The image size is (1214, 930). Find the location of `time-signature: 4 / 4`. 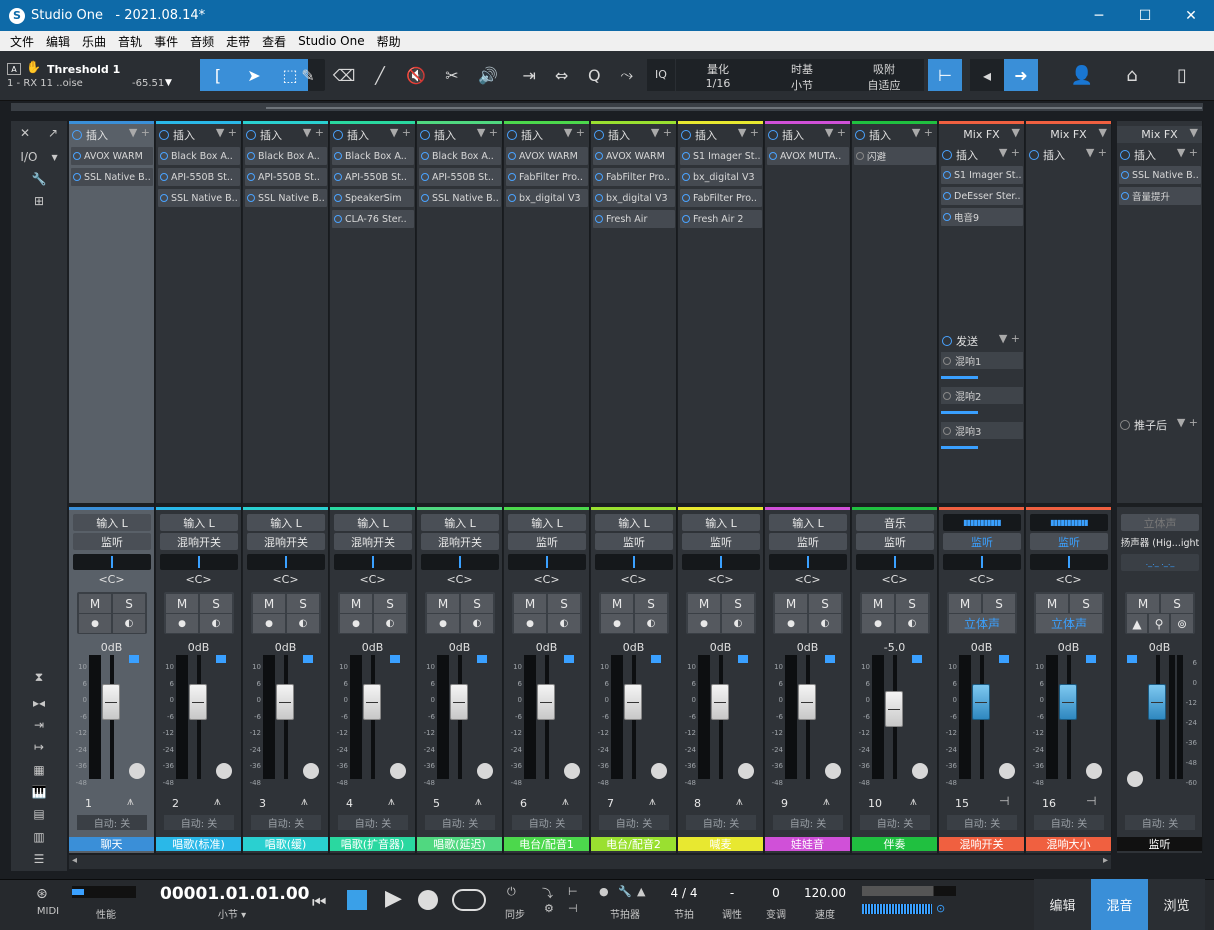

time-signature: 4 / 4 is located at coordinates (684, 893).